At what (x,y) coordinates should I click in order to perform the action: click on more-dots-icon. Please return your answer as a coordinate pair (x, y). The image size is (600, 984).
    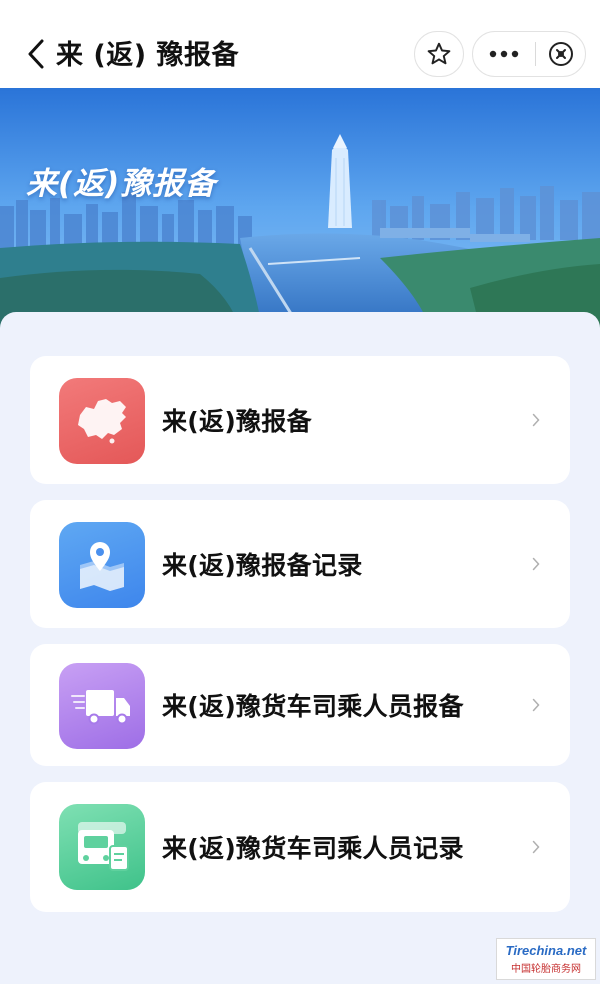
    Looking at the image, I should click on (504, 54).